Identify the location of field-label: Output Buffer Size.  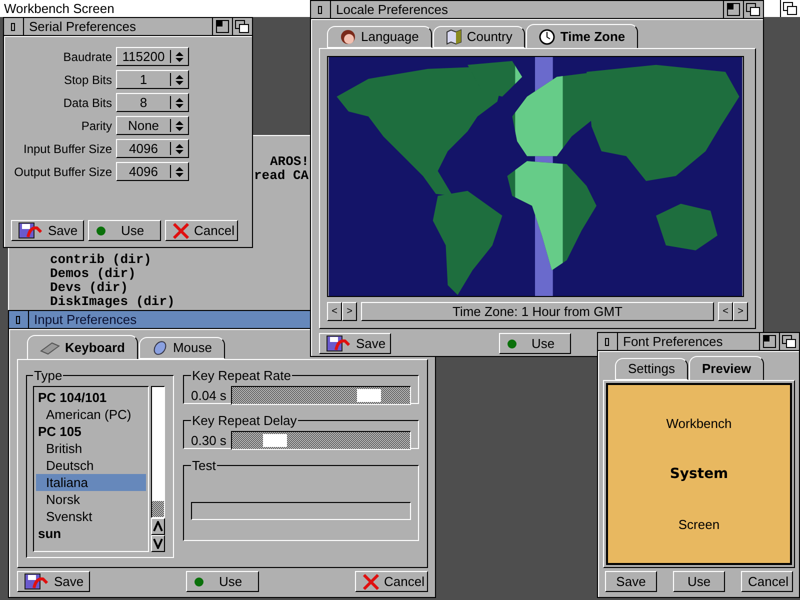
(62, 172).